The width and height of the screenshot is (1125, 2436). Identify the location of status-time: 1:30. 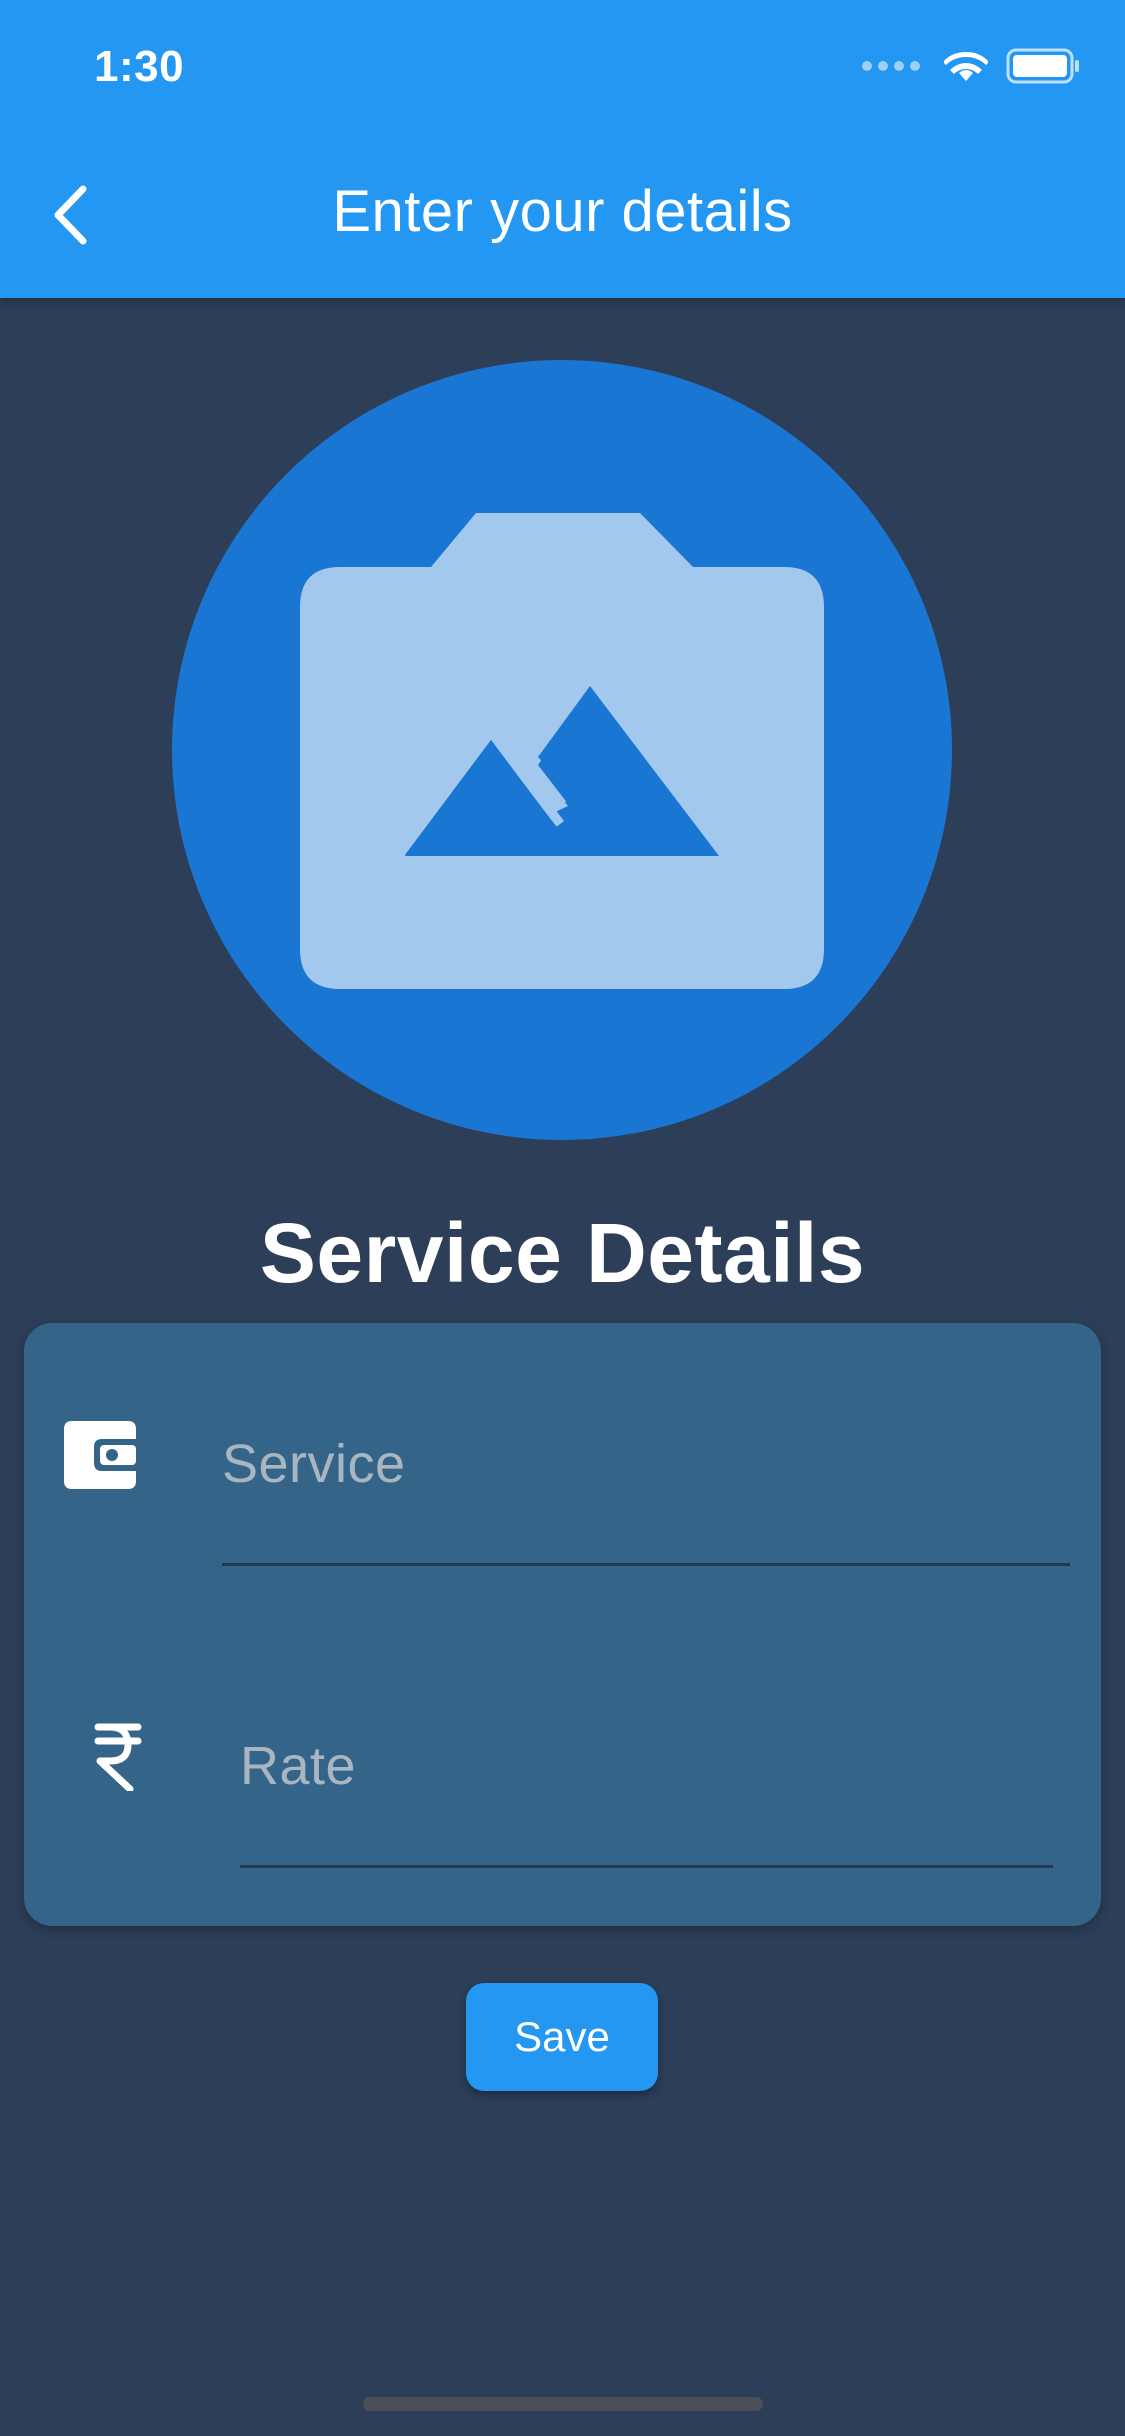
(139, 66).